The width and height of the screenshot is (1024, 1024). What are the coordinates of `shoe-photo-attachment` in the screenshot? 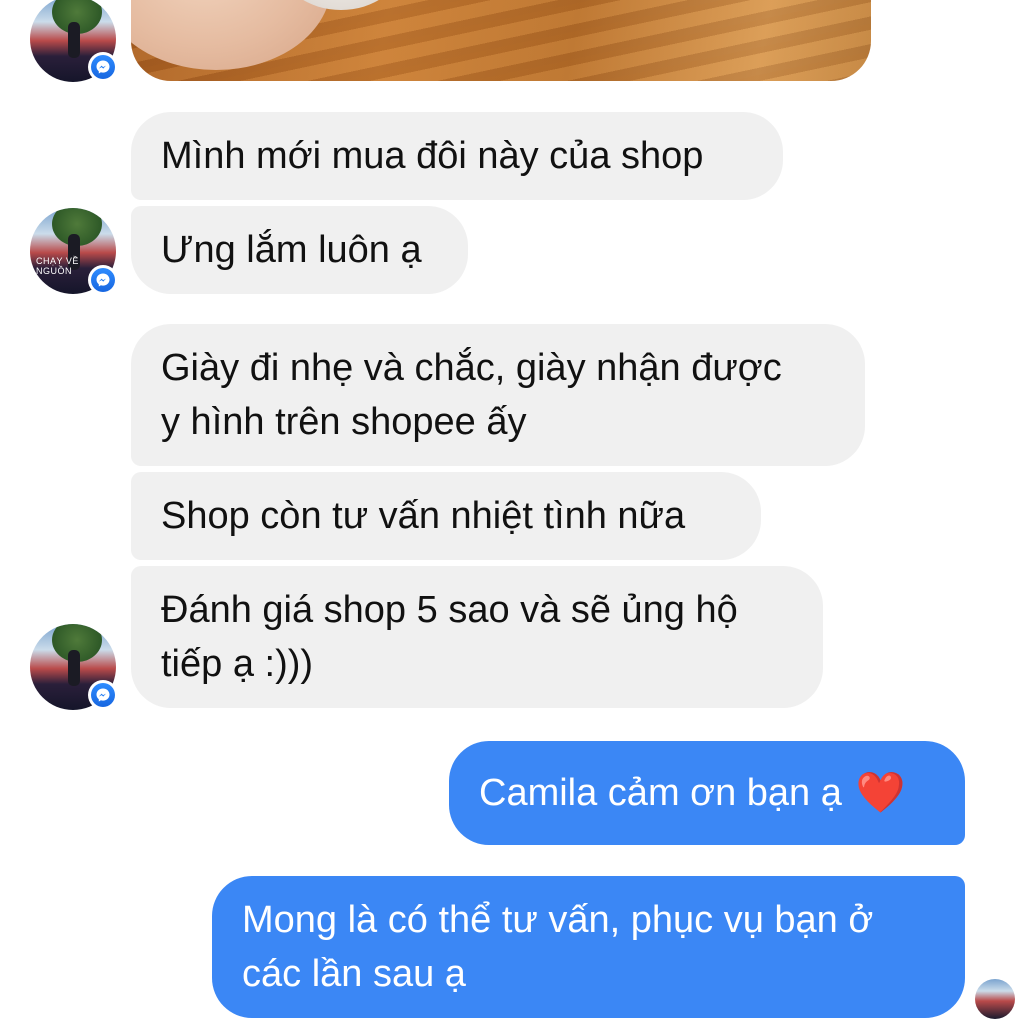 It's located at (501, 40).